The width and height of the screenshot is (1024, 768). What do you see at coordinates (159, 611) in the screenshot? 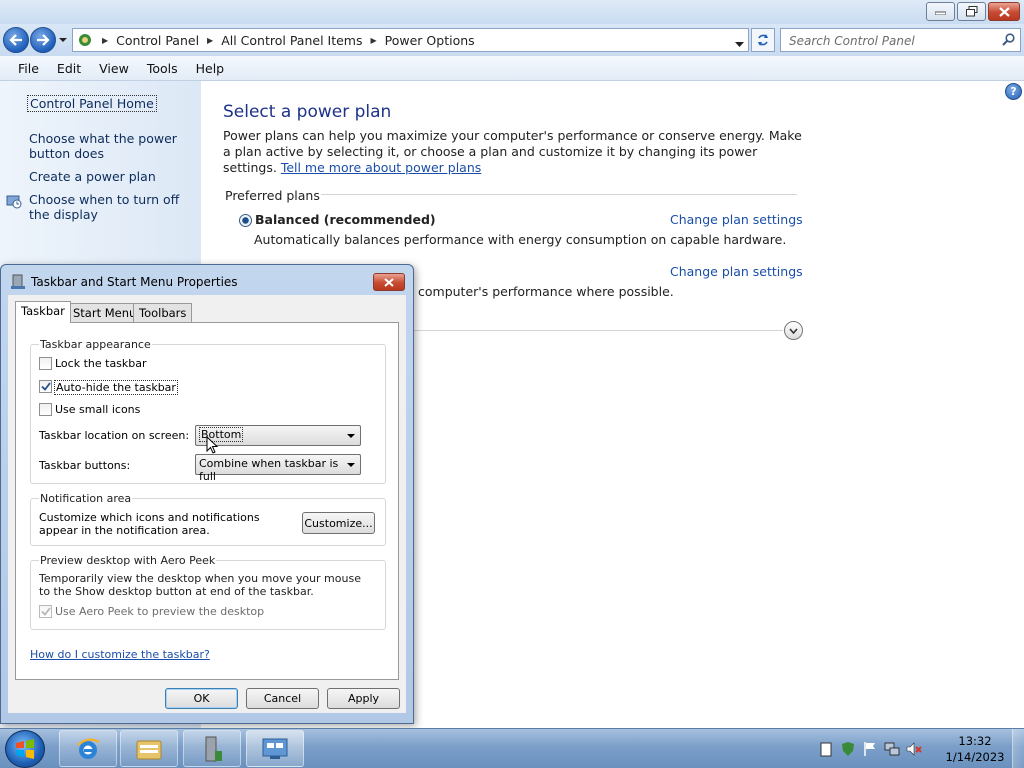
I see `aero-peek-label: Use Aero Peek to preview the desktop` at bounding box center [159, 611].